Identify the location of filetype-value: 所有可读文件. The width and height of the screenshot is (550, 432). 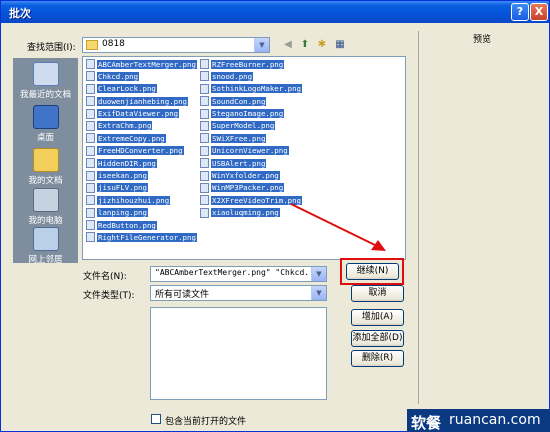
(182, 295).